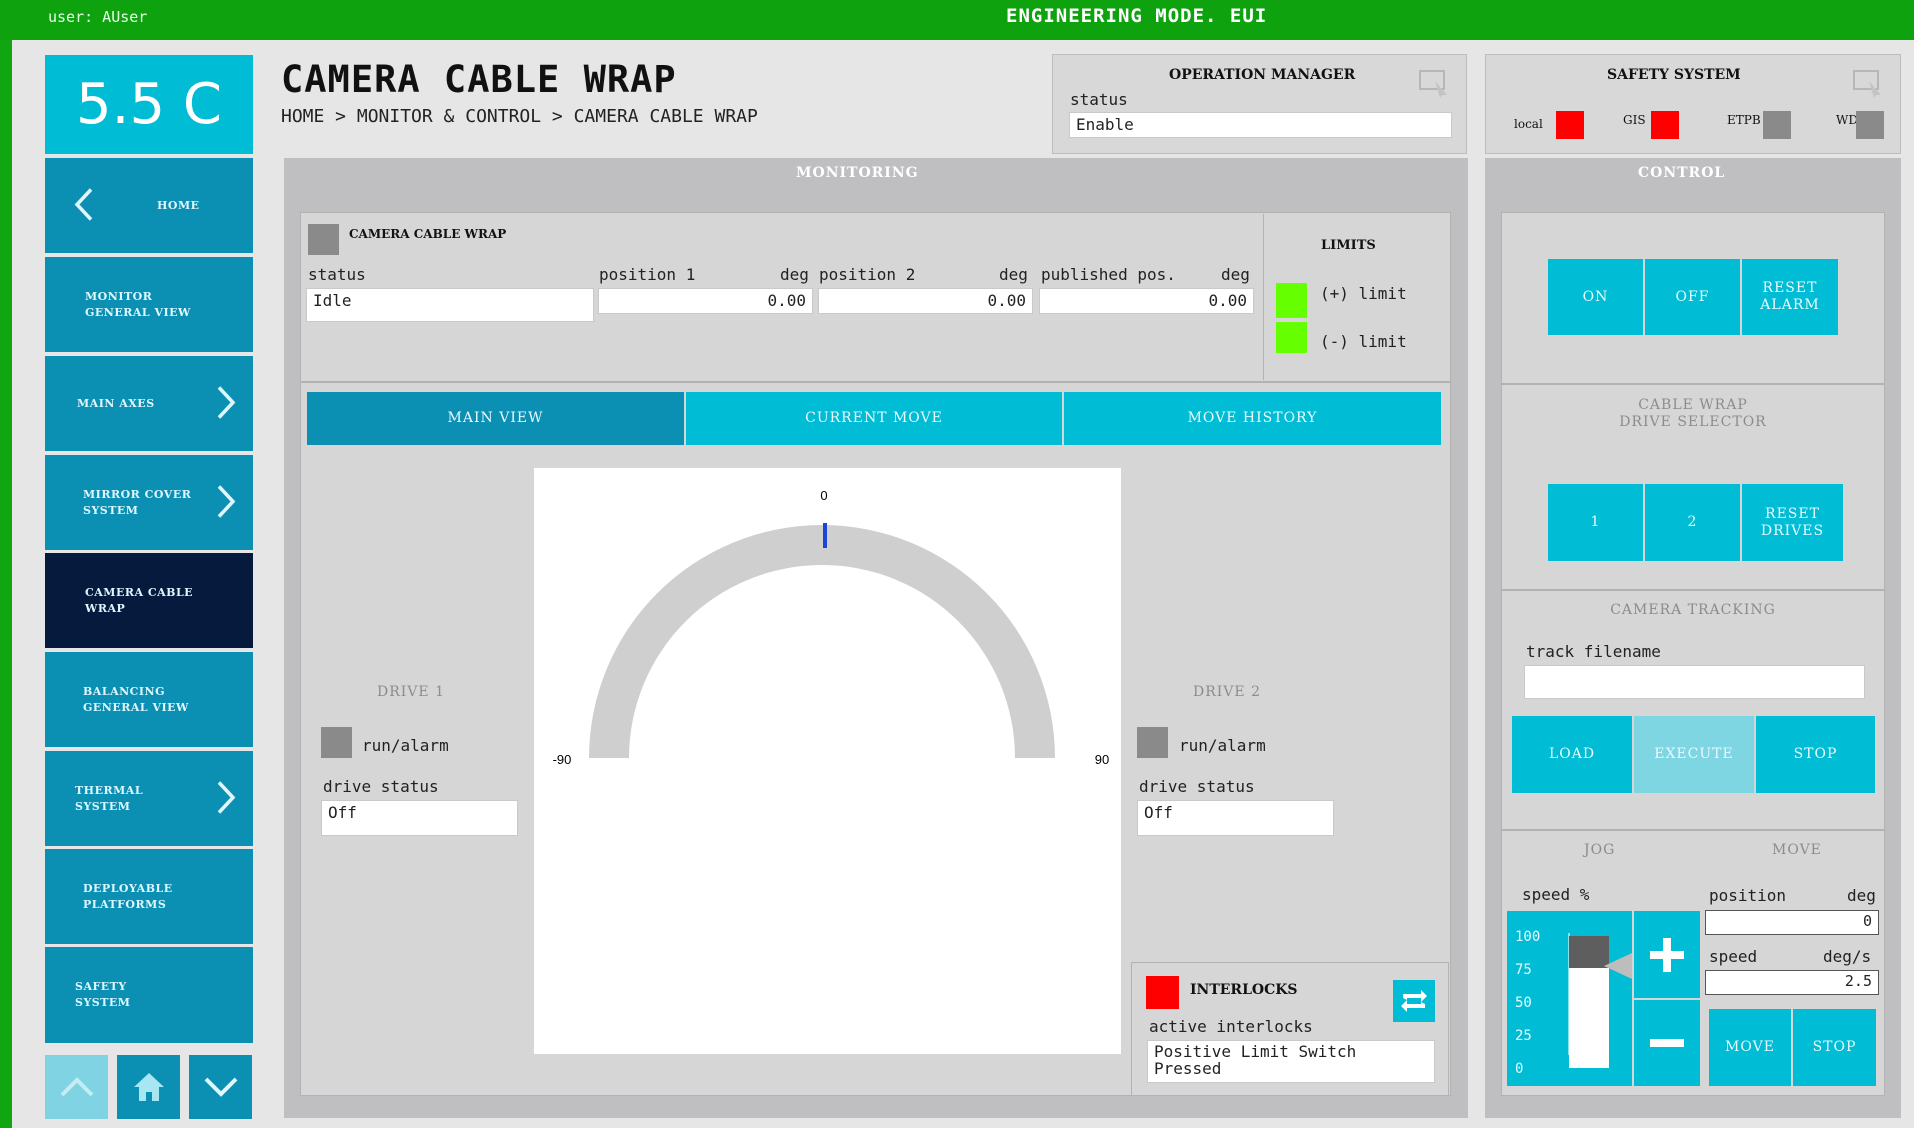 The image size is (1914, 1128). What do you see at coordinates (1263, 297) in the screenshot?
I see `limits-divider` at bounding box center [1263, 297].